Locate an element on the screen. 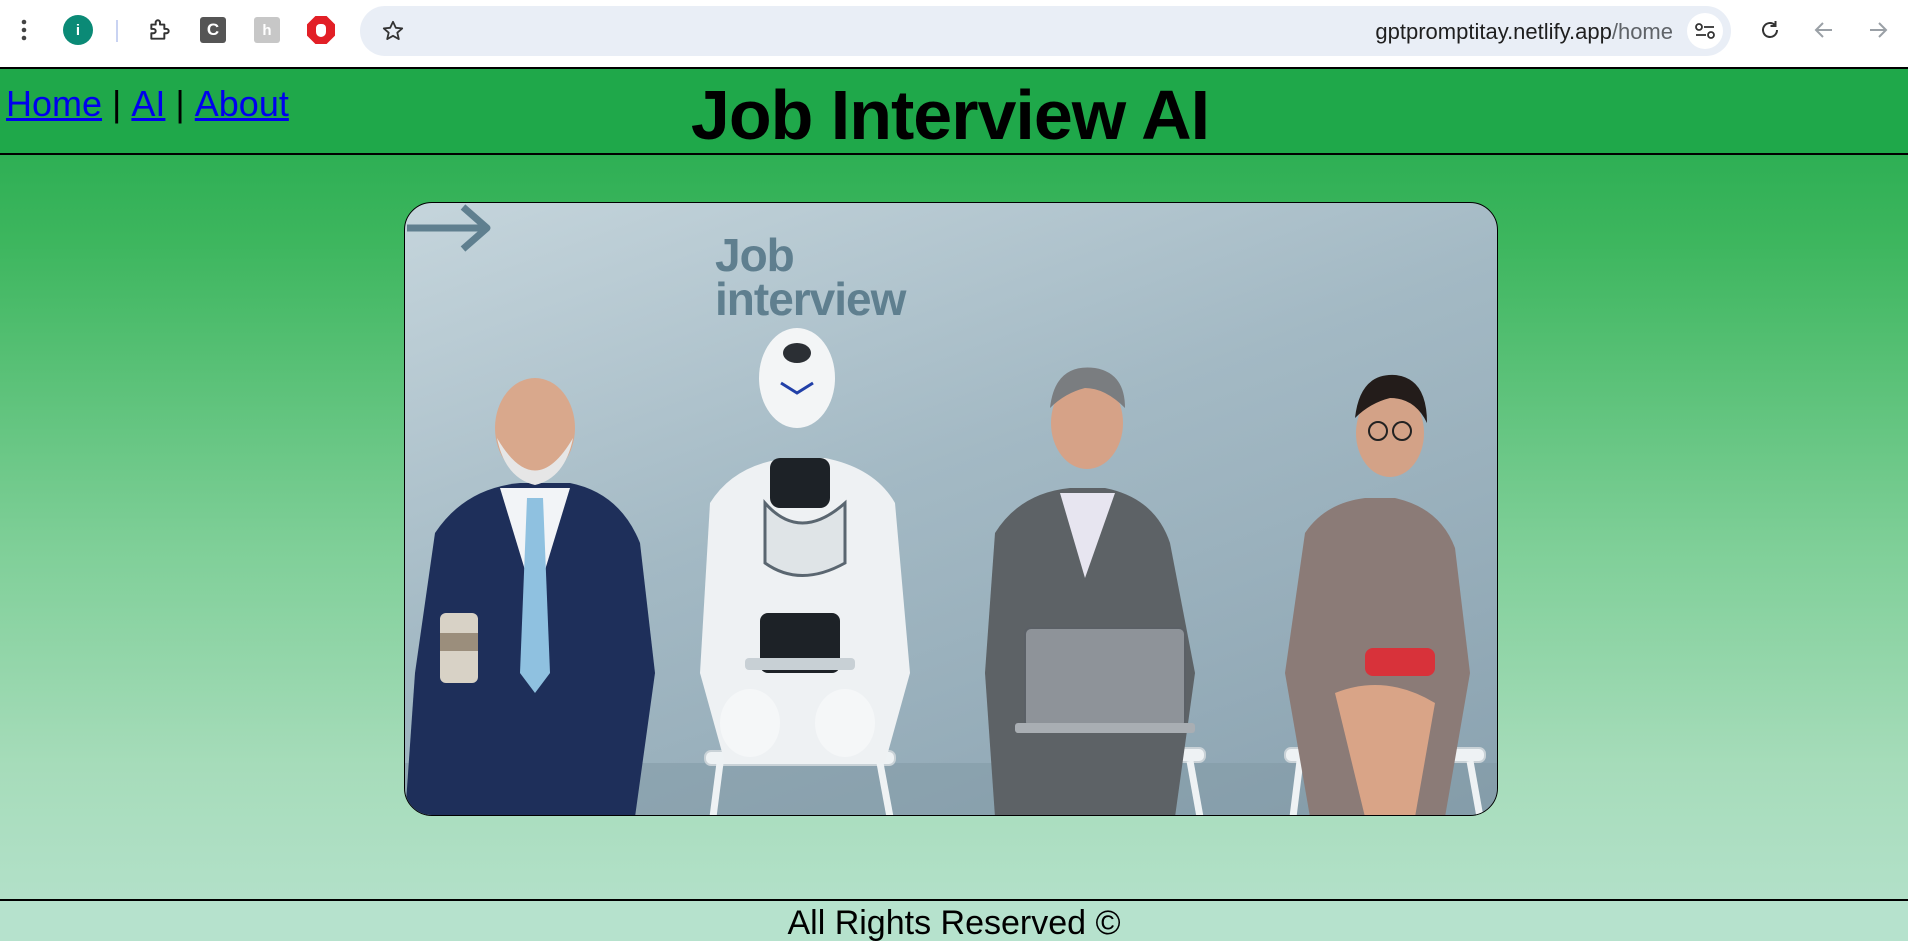 The width and height of the screenshot is (1908, 945). menu-dots-icon is located at coordinates (24, 30).